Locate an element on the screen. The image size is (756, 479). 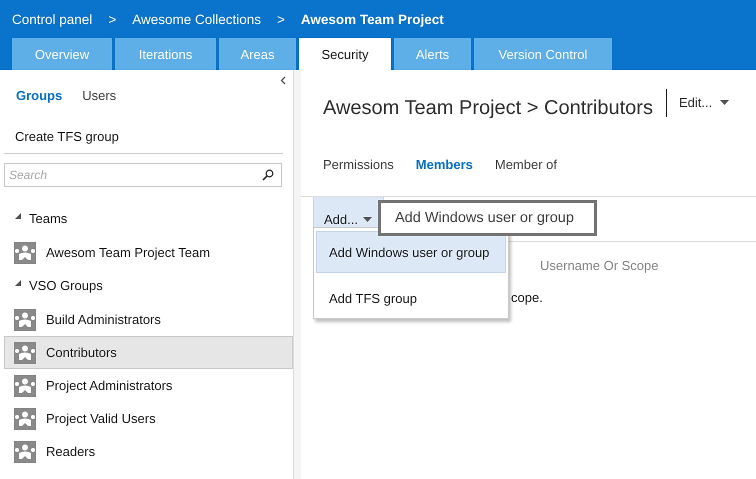
search-field: Search is located at coordinates (143, 175).